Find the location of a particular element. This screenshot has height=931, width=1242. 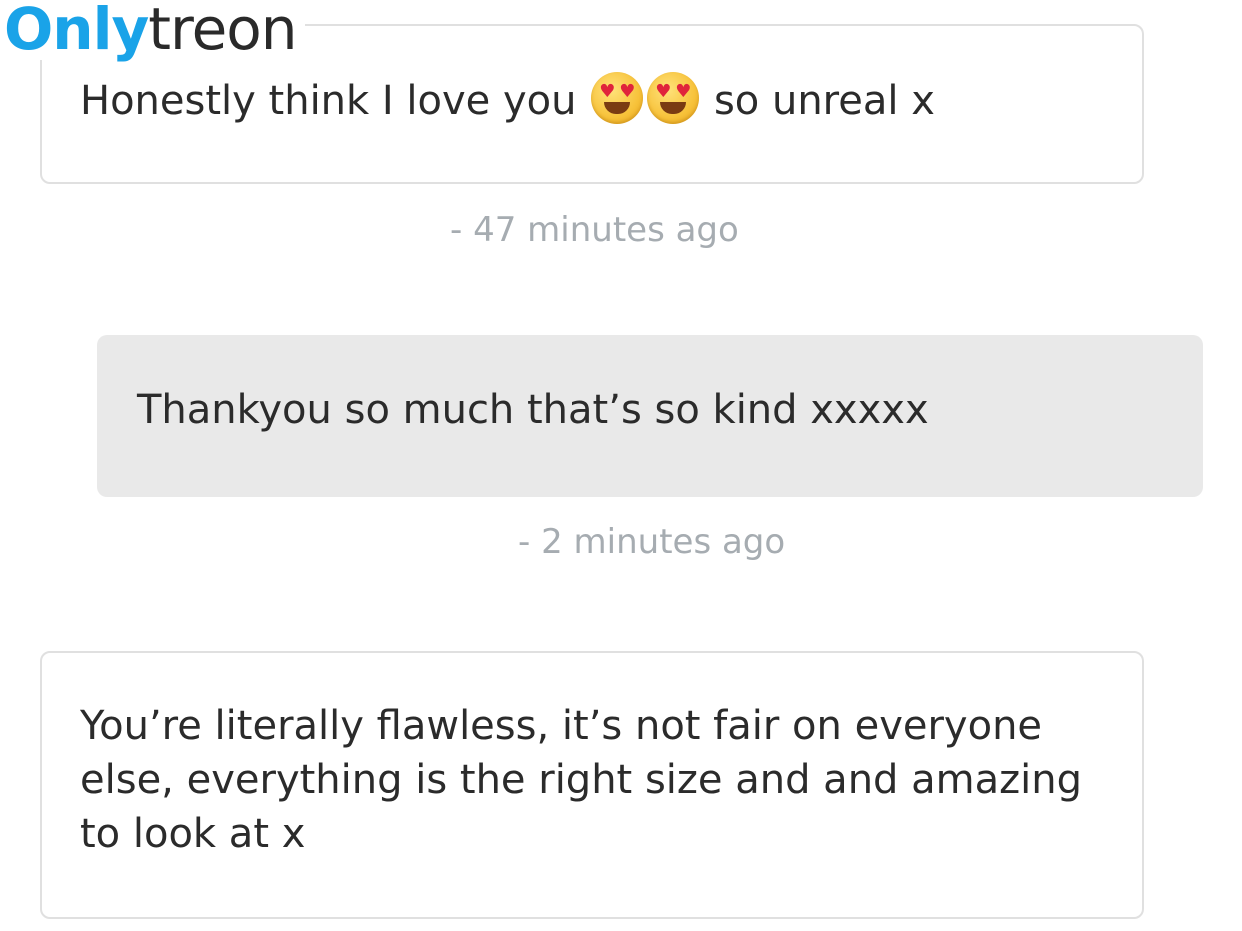

message-text: Thankyou so much that’s so kind xxxxx is located at coordinates (533, 410).